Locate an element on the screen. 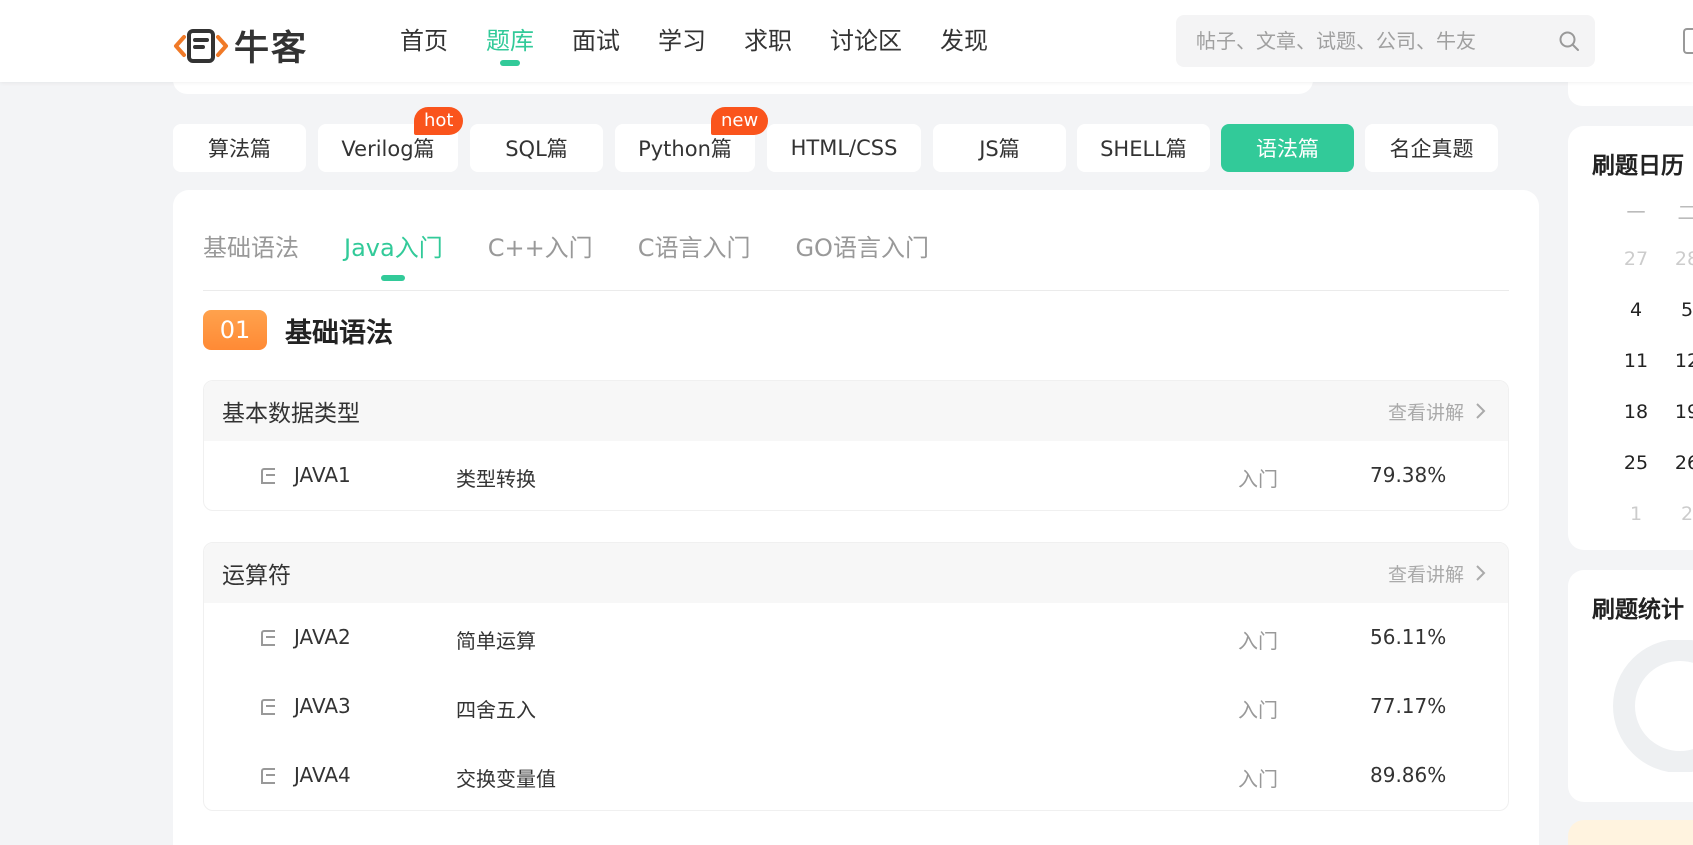  question-name: 交换变量值 is located at coordinates (506, 777).